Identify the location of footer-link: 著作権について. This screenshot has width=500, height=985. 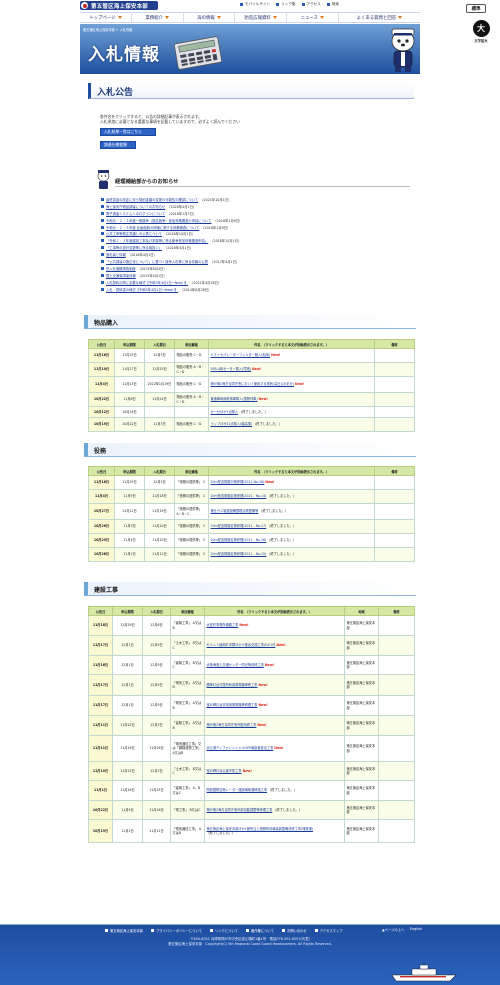
(259, 930).